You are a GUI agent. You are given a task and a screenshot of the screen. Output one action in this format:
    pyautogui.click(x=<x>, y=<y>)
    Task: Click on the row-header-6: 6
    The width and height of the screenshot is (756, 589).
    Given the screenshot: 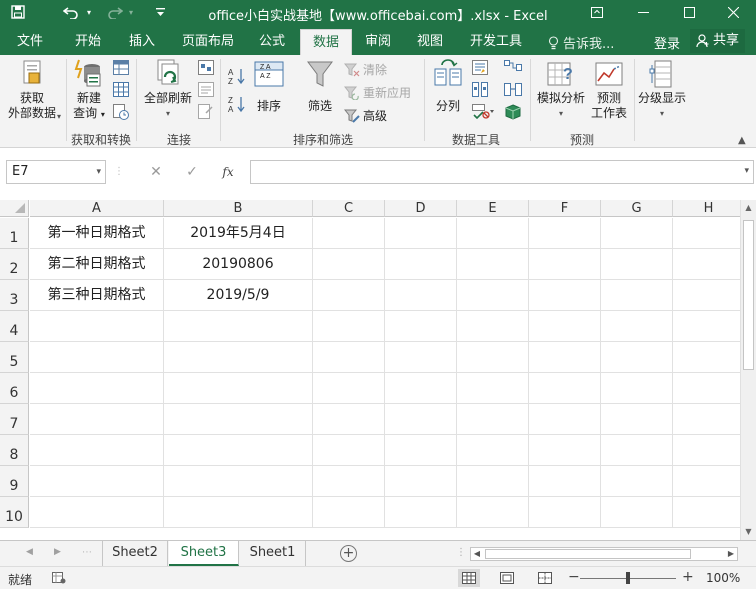 What is the action you would take?
    pyautogui.click(x=14, y=388)
    